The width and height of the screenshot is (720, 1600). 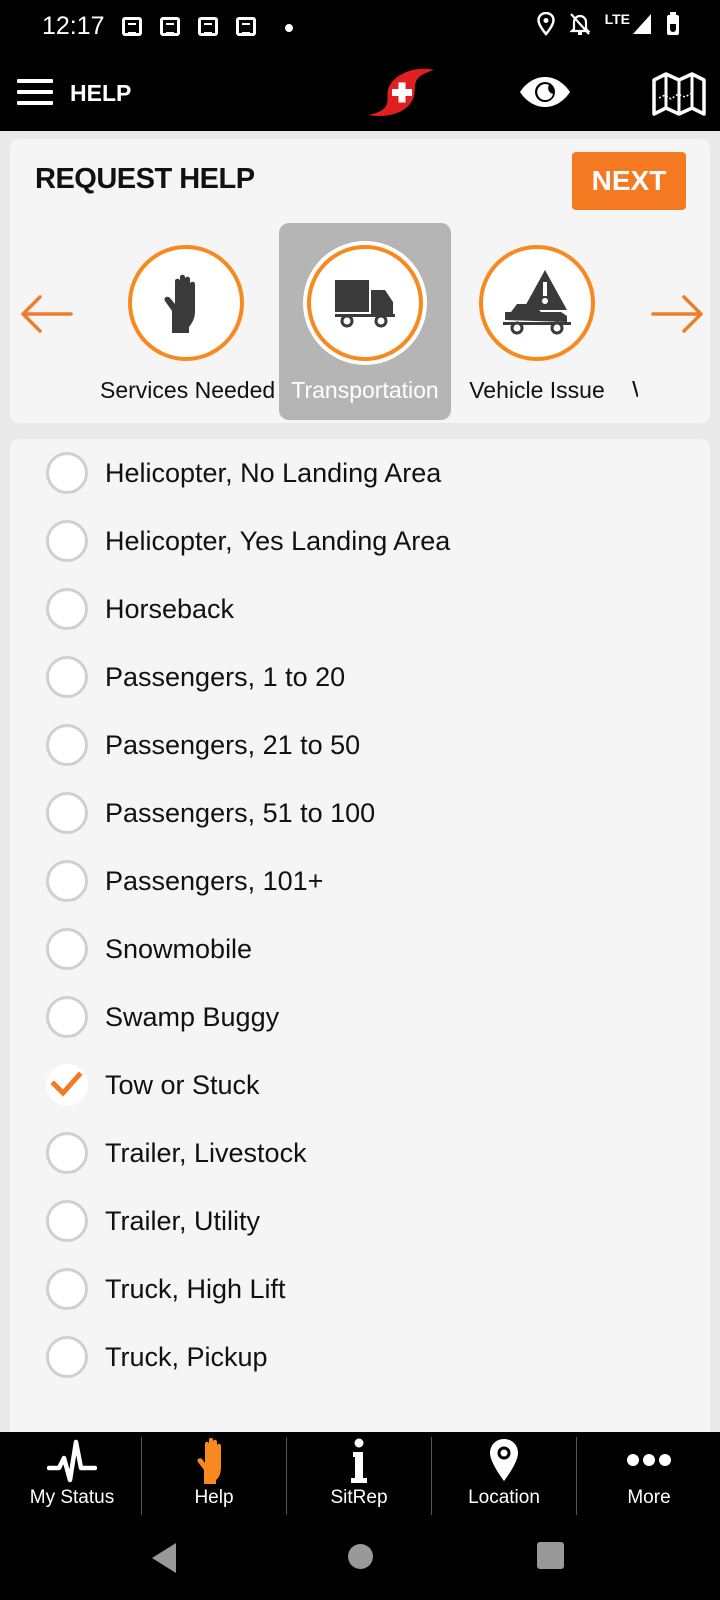 What do you see at coordinates (635, 389) in the screenshot?
I see `category-partial-label: W` at bounding box center [635, 389].